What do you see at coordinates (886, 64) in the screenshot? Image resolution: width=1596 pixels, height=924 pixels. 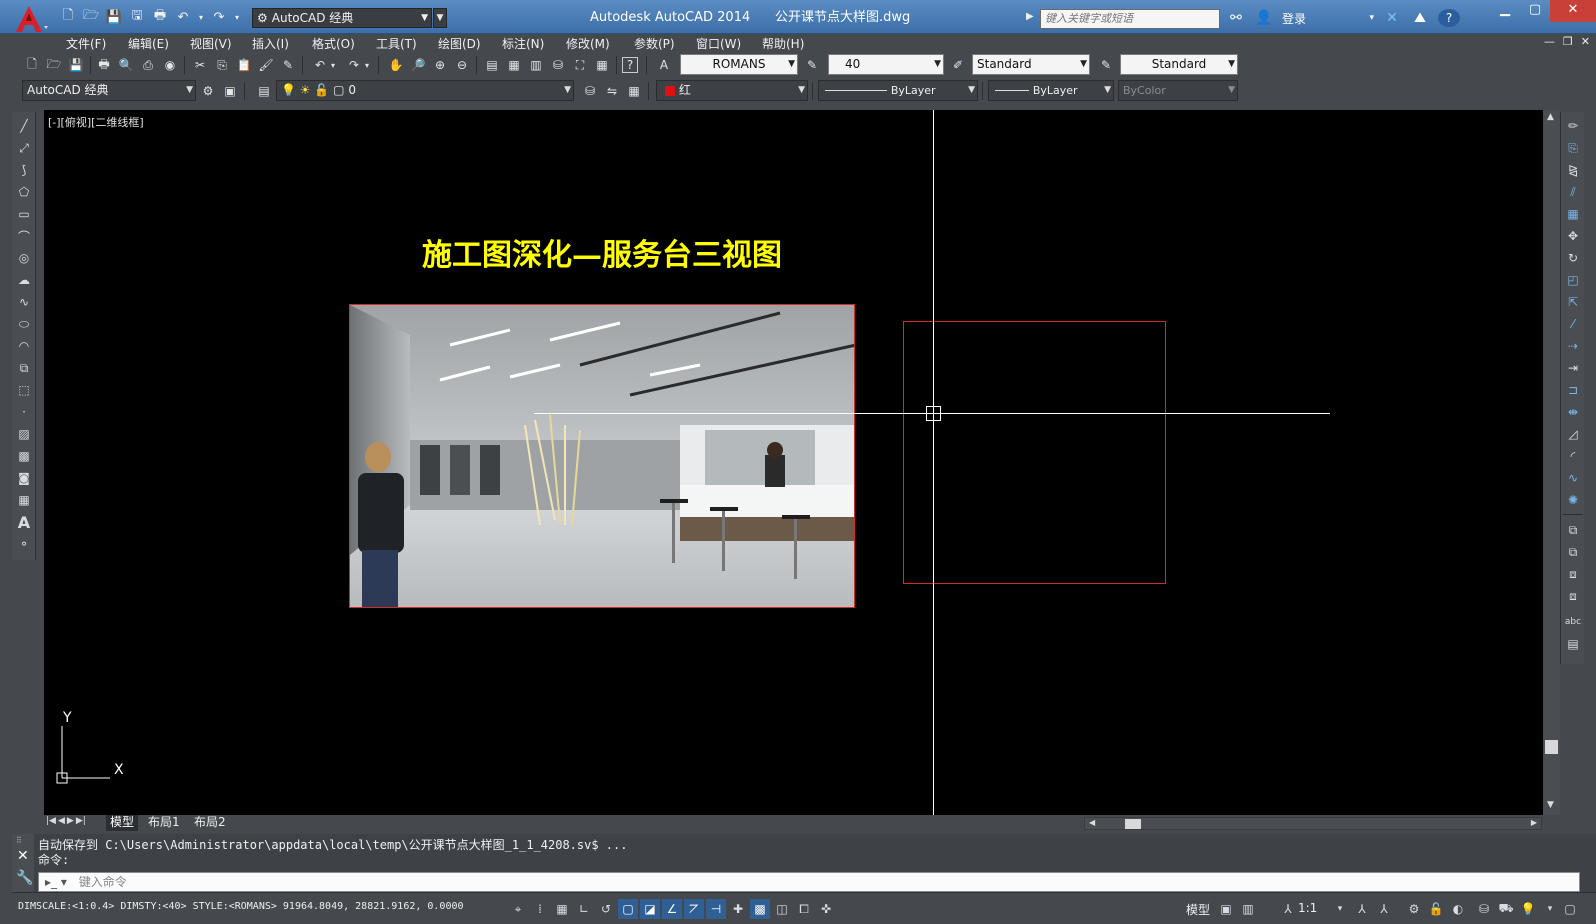 I see `text-height-select: 40 ▼` at bounding box center [886, 64].